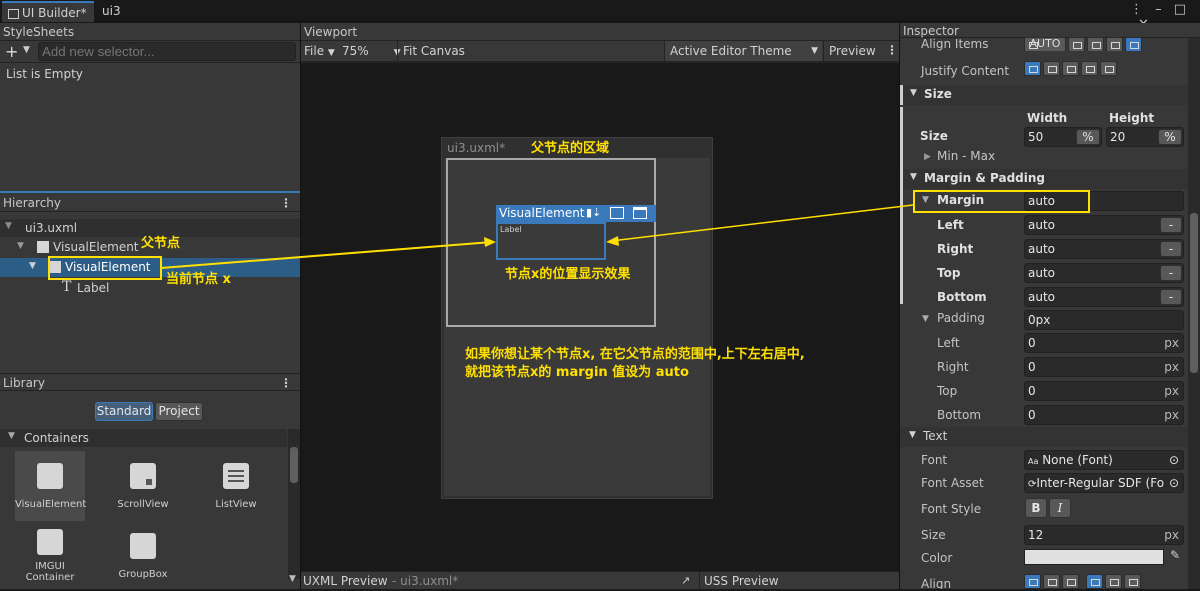 The width and height of the screenshot is (1200, 591). Describe the element at coordinates (198, 279) in the screenshot. I see `annotation-current-node: 当前节点 x` at that location.